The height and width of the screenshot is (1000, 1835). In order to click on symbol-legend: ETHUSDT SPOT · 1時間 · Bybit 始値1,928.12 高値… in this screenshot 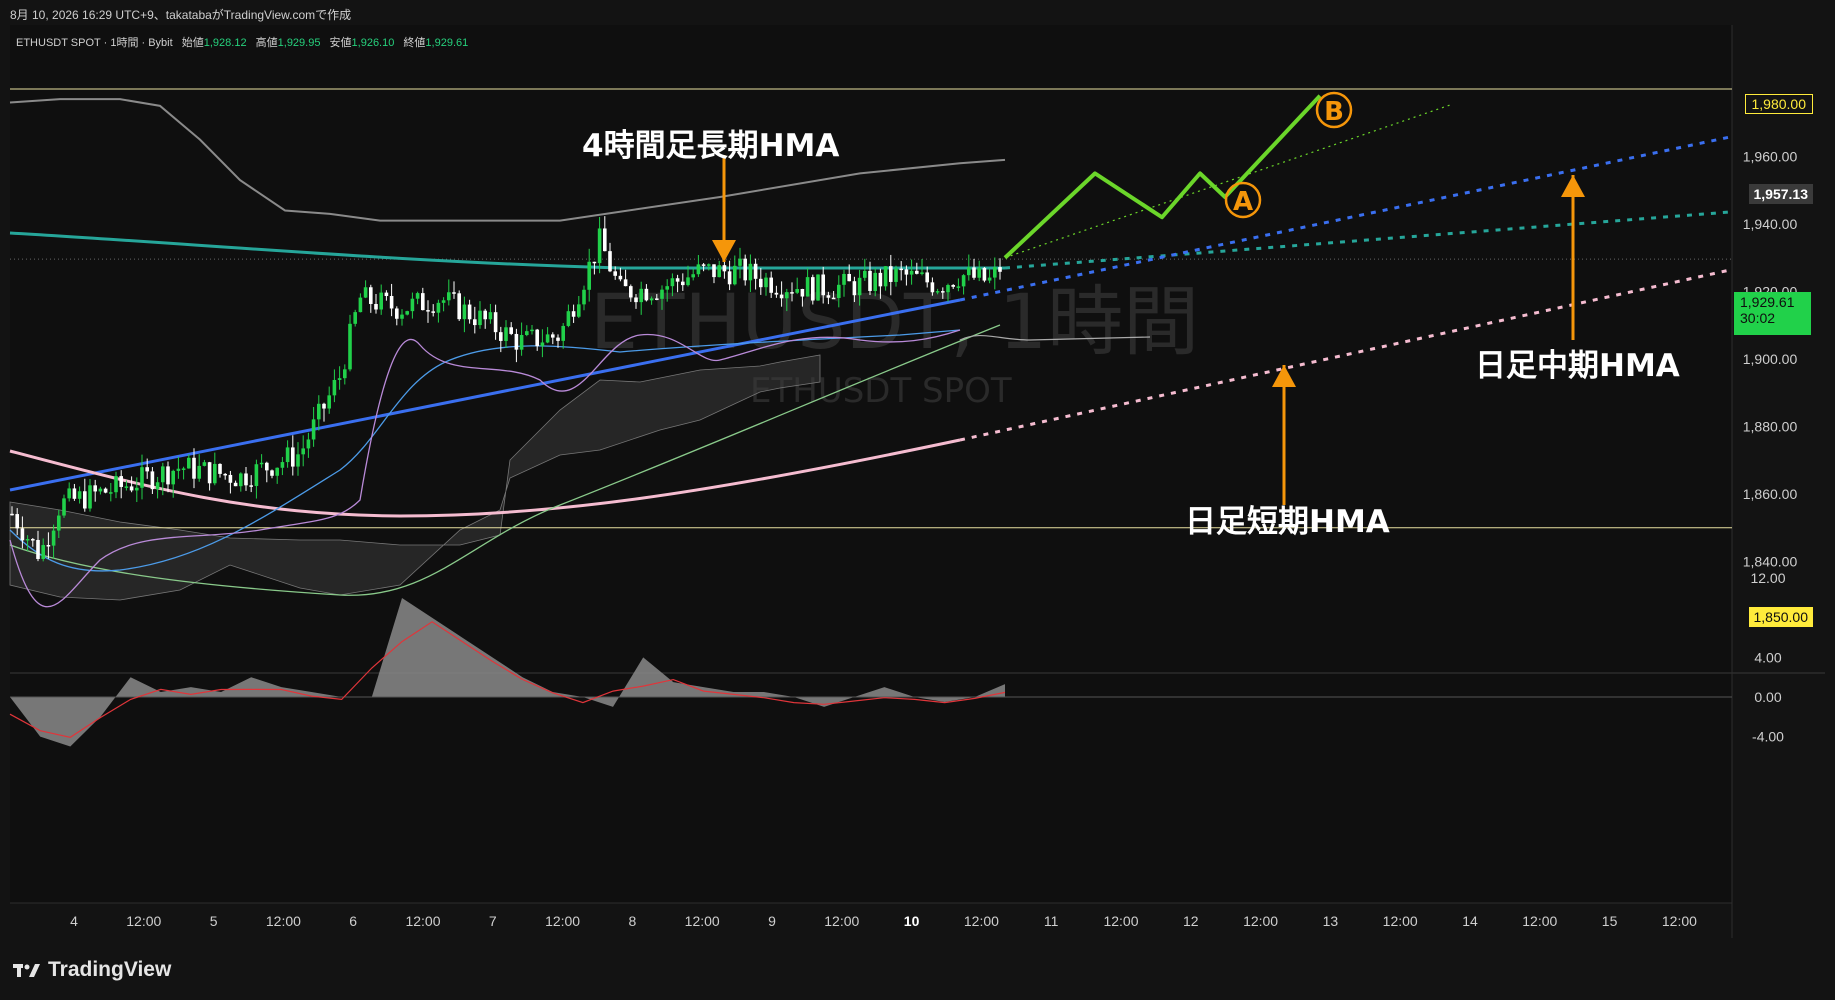, I will do `click(242, 42)`.